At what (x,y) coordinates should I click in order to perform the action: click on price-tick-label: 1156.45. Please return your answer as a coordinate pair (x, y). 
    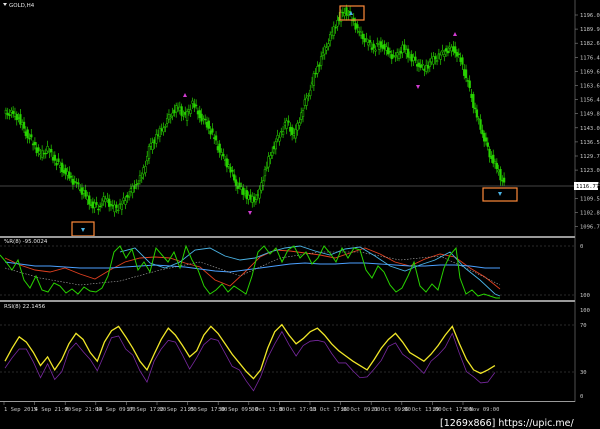
    Looking at the image, I should click on (590, 101).